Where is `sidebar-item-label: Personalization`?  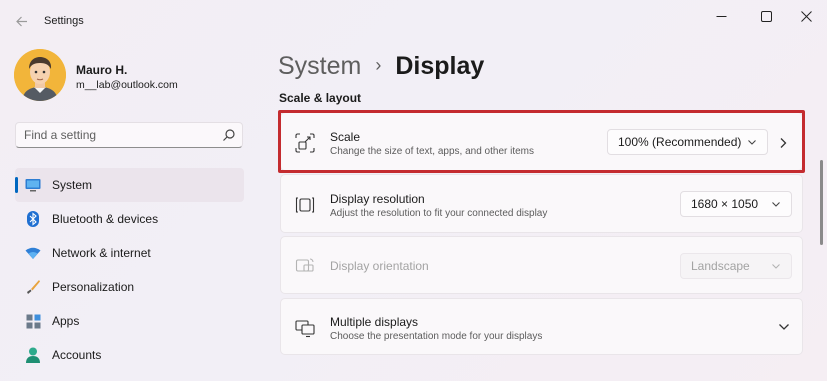
sidebar-item-label: Personalization is located at coordinates (93, 287).